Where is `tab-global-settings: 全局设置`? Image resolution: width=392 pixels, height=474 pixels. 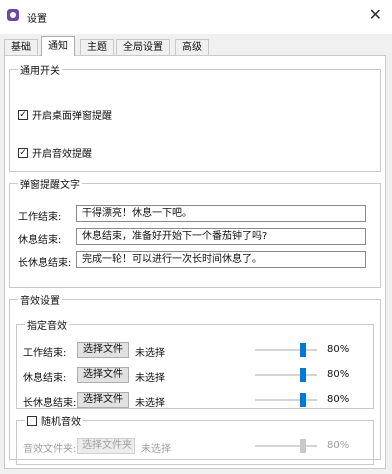 tab-global-settings: 全局设置 is located at coordinates (143, 47).